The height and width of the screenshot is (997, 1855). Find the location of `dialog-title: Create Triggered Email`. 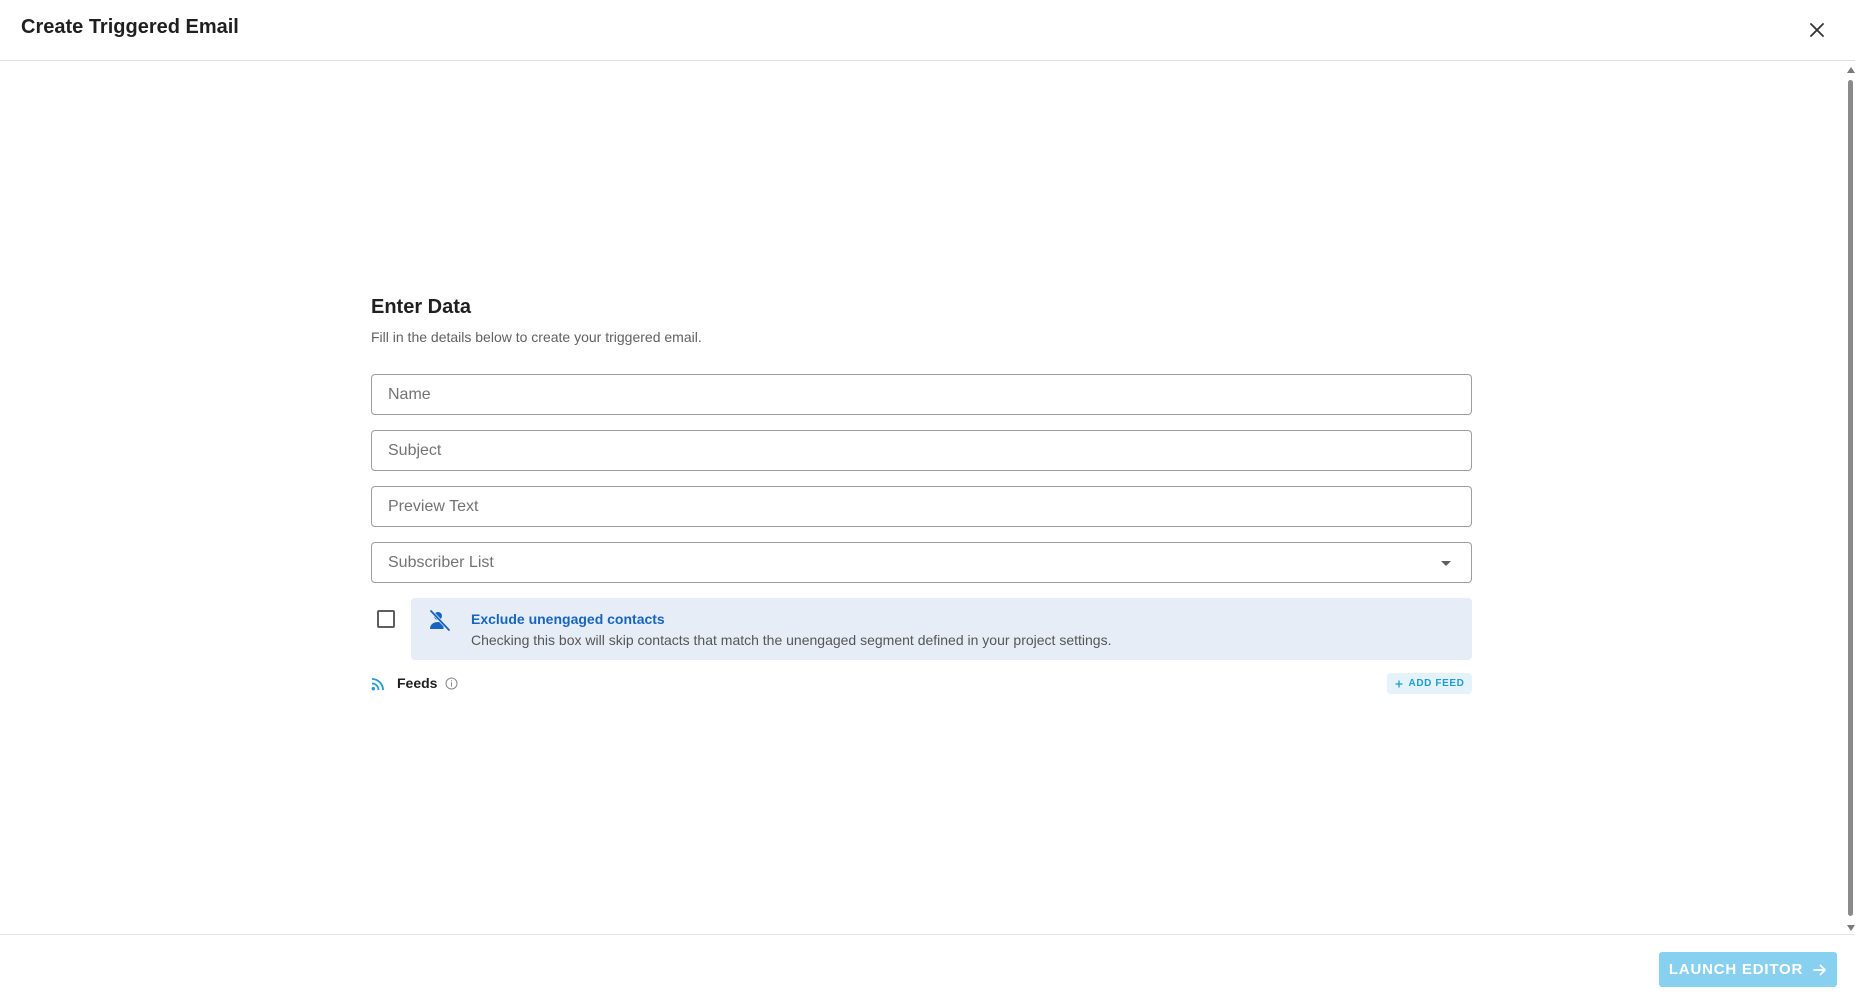

dialog-title: Create Triggered Email is located at coordinates (130, 27).